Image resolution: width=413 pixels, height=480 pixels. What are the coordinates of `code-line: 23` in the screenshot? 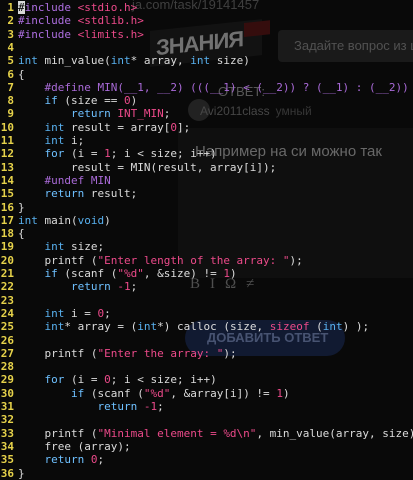 It's located at (7, 300).